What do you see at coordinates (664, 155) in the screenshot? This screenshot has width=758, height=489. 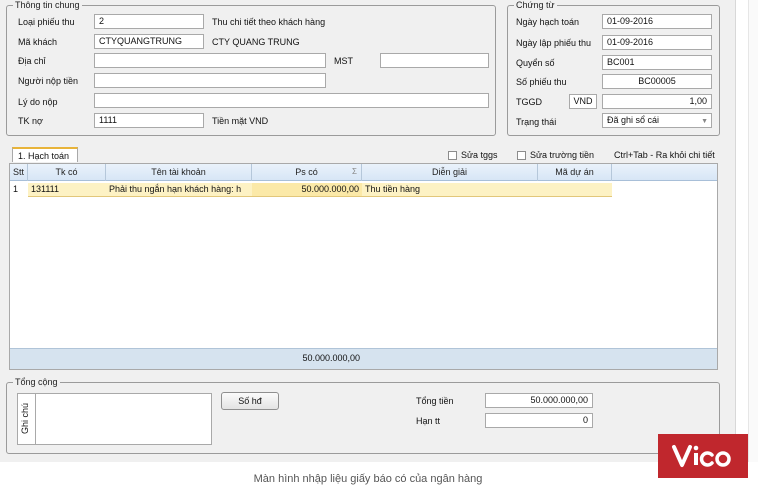 I see `keyboard-hint: Ctrl+Tab - Ra khỏi chi tiết` at bounding box center [664, 155].